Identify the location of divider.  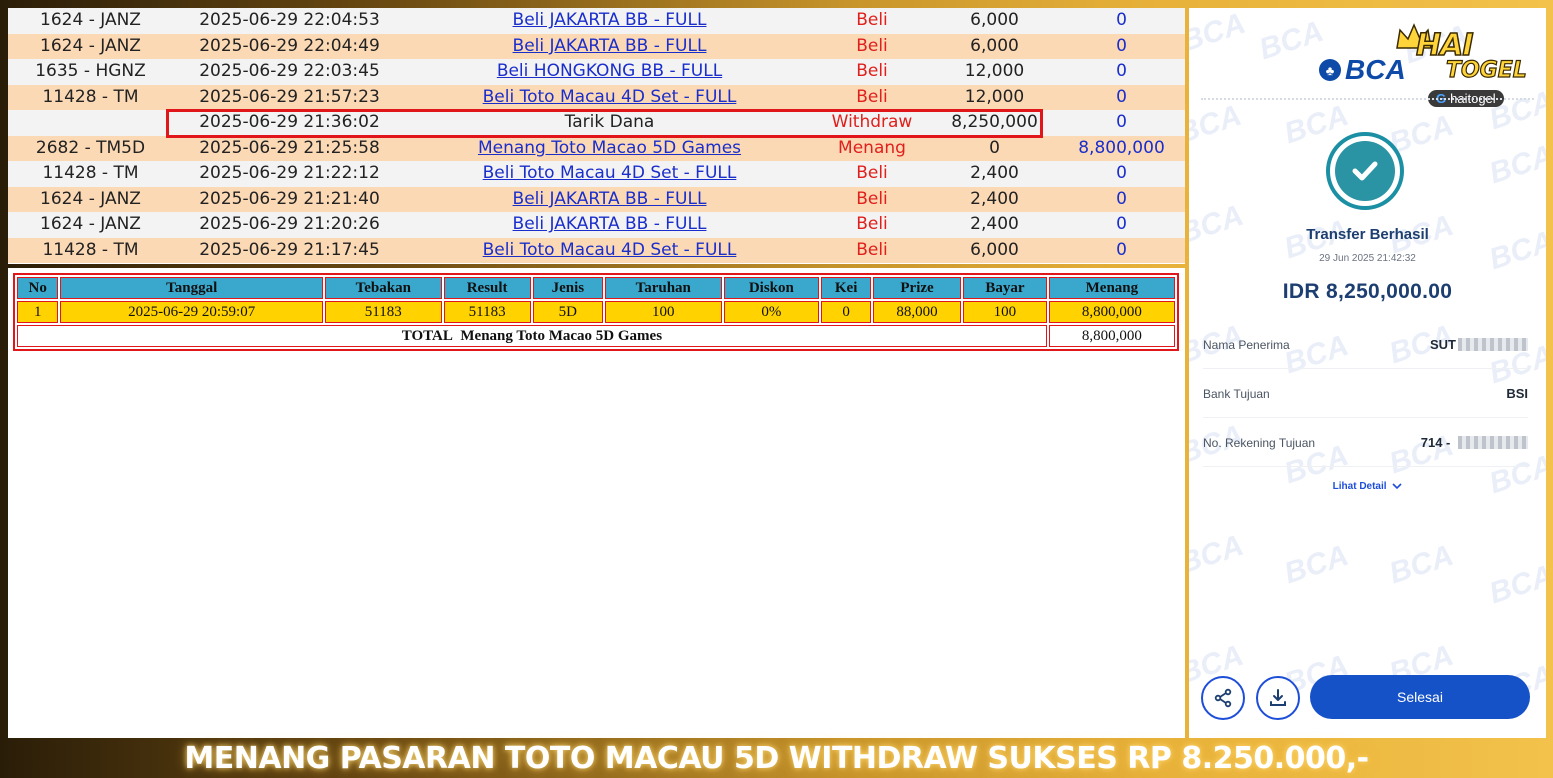
(1367, 99).